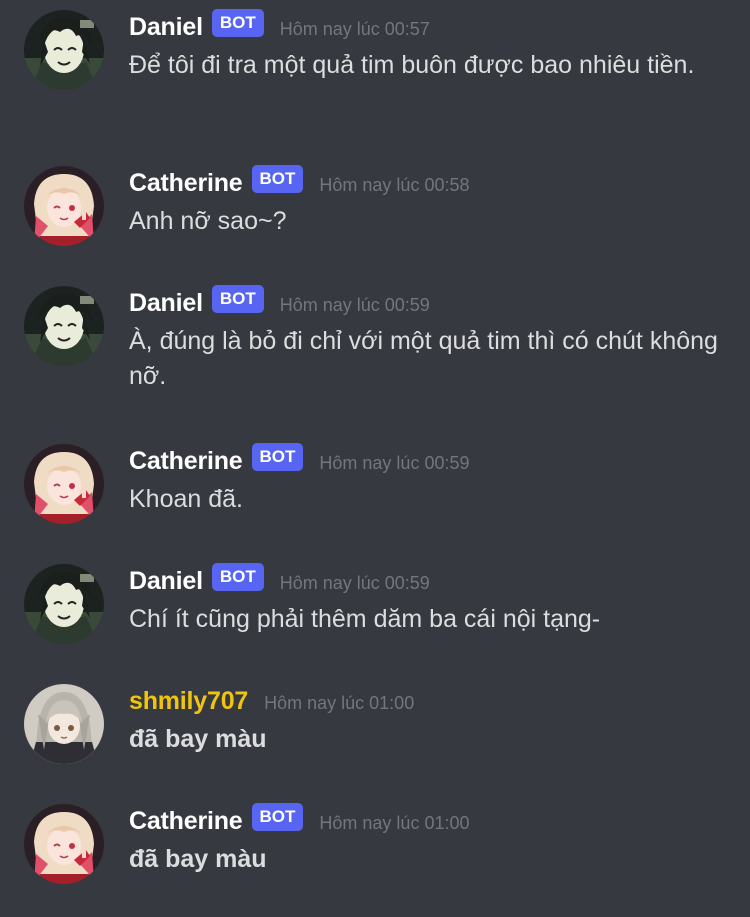  Describe the element at coordinates (186, 499) in the screenshot. I see `message-content: Khoan đã.` at that location.